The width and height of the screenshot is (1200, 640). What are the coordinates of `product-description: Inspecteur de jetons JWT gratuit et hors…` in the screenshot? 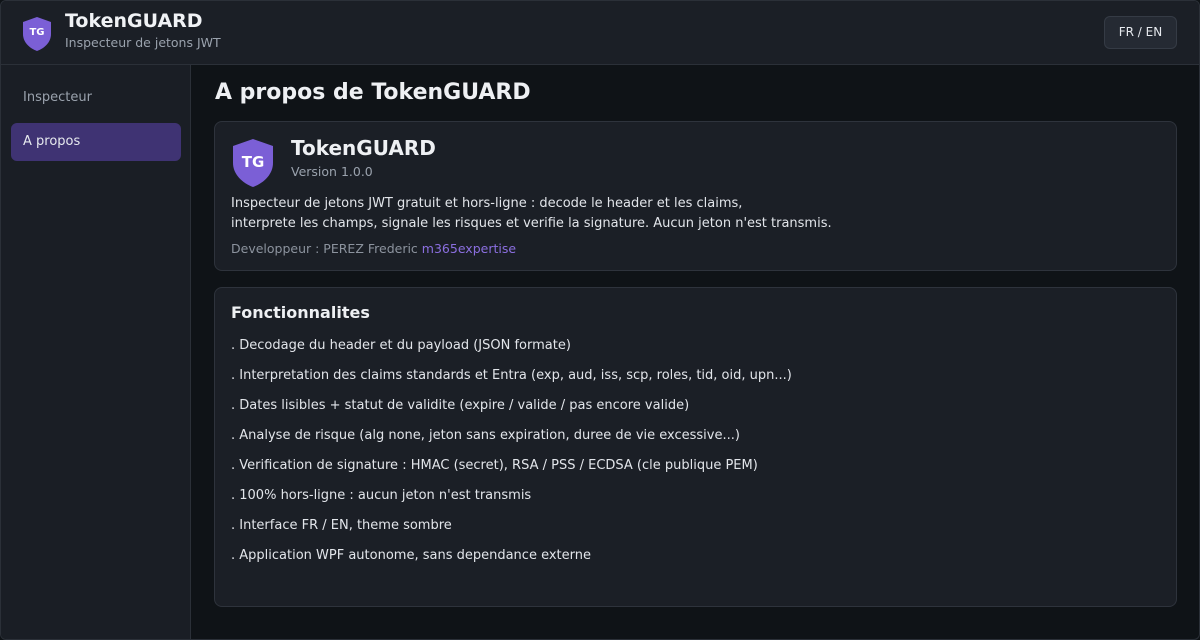 It's located at (531, 214).